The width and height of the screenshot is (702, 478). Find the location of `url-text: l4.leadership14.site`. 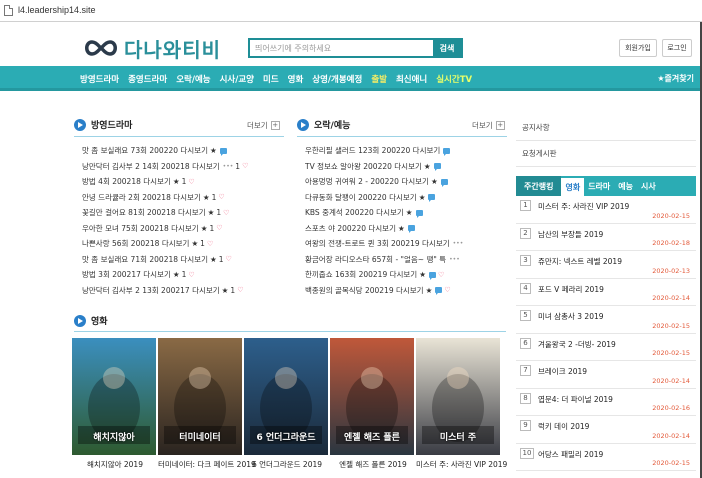

url-text: l4.leadership14.site is located at coordinates (57, 10).